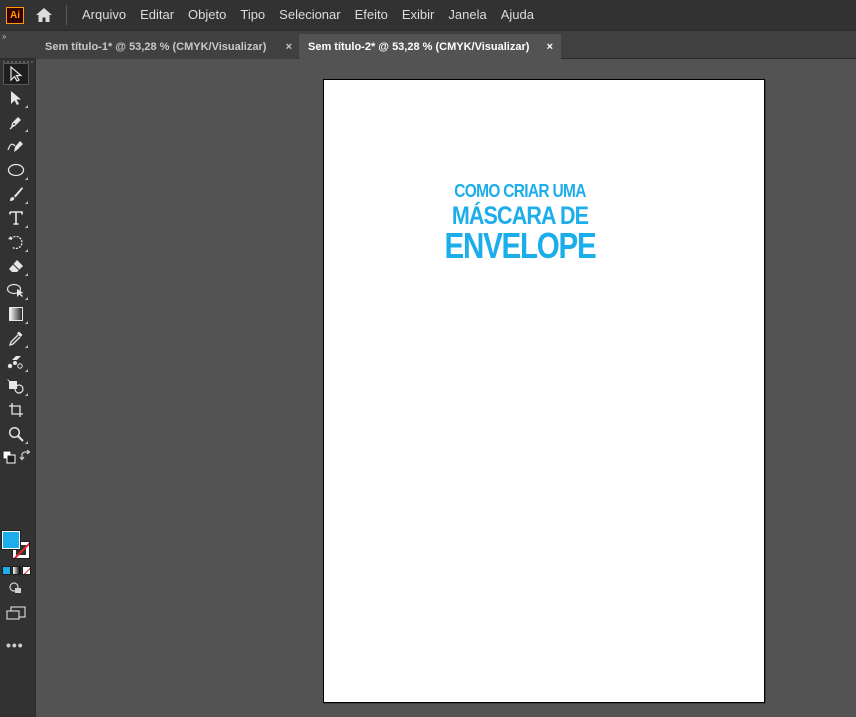 The image size is (856, 717). I want to click on menu-selecionar: Selecionar, so click(309, 15).